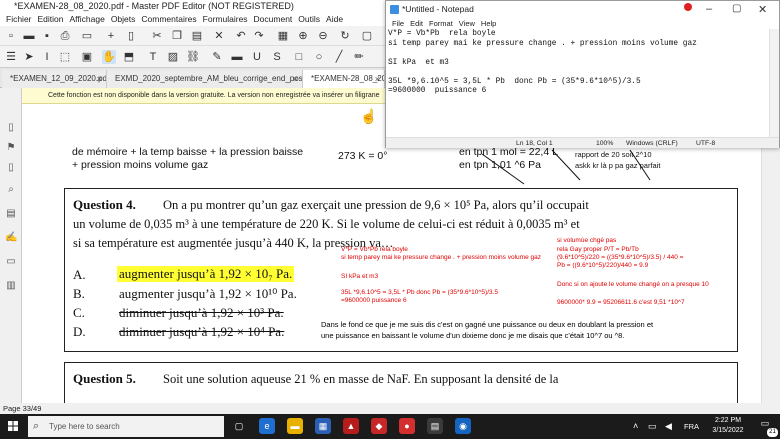 This screenshot has width=780, height=442. Describe the element at coordinates (206, 274) in the screenshot. I see `answer-a-highlighted: augmenter jusqu’à 1,92 × 10₇ Pa.` at that location.